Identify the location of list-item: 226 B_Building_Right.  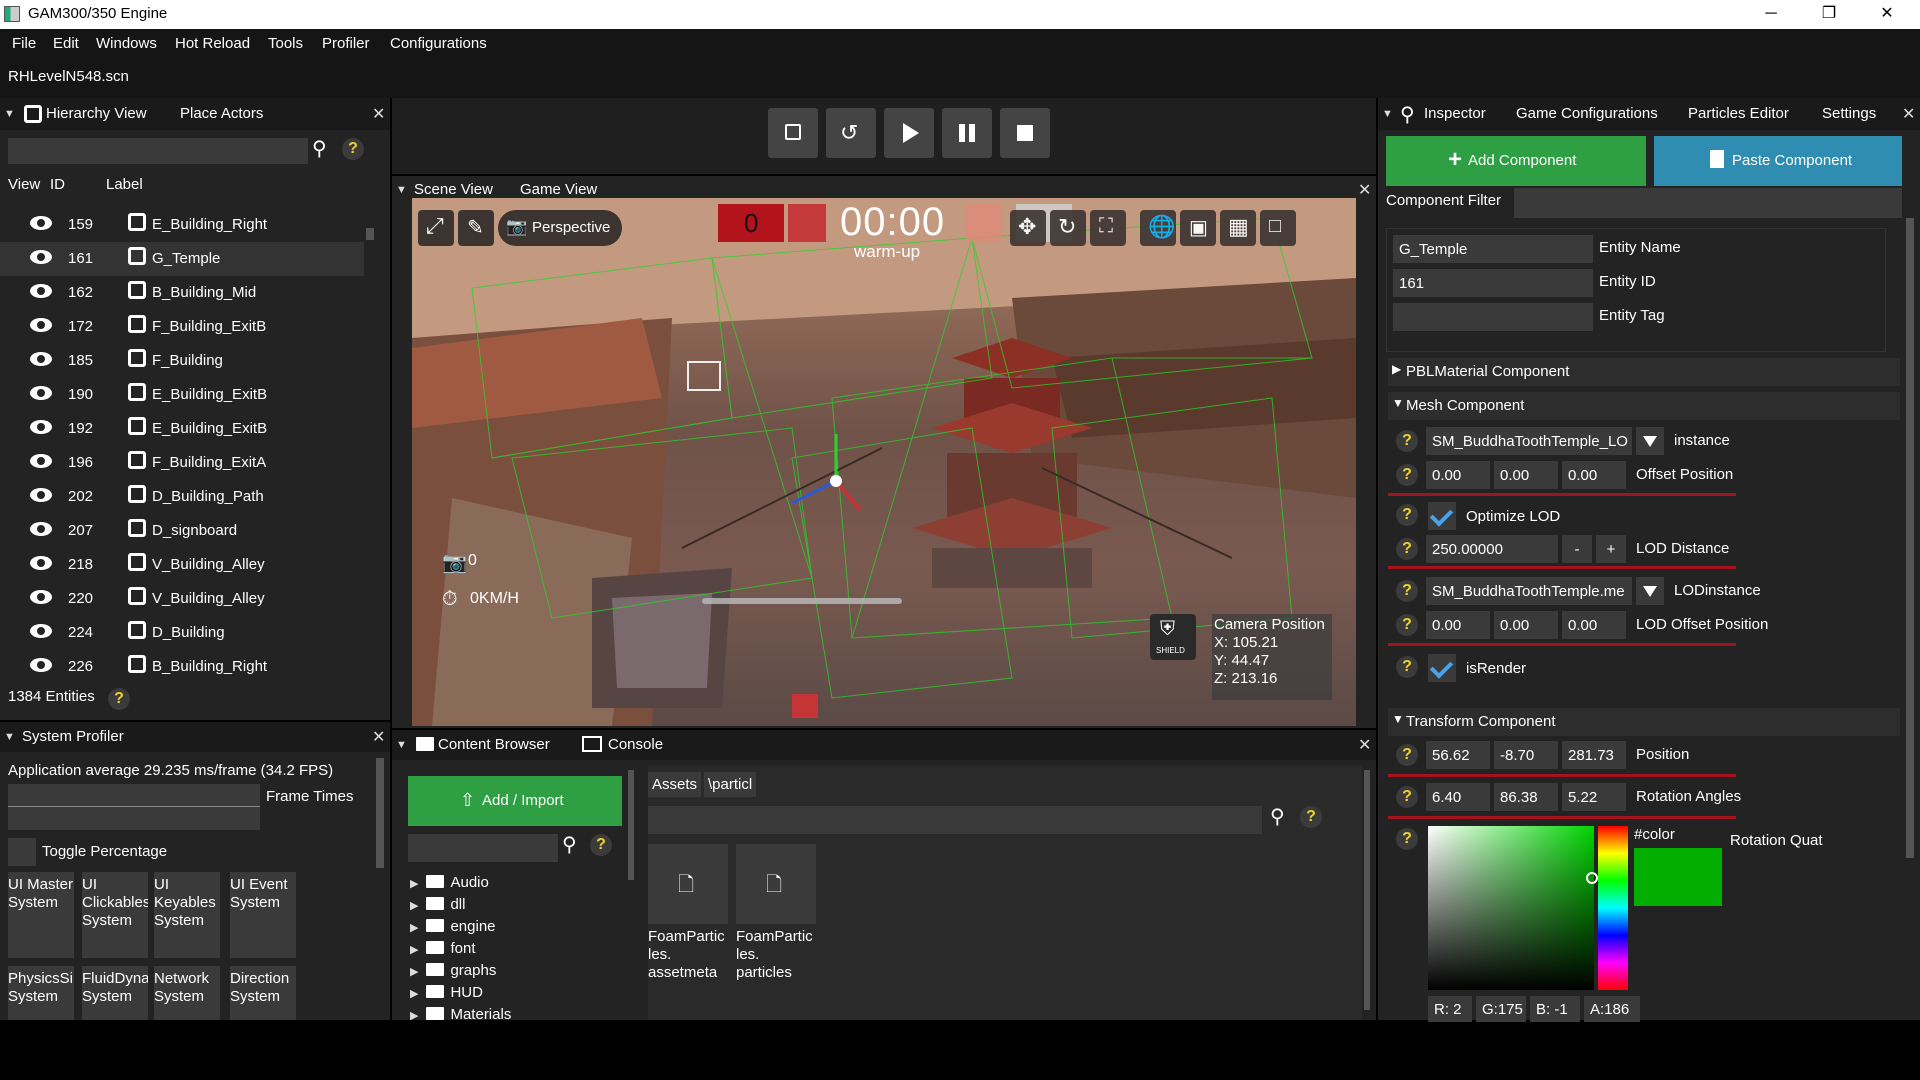
(182, 666).